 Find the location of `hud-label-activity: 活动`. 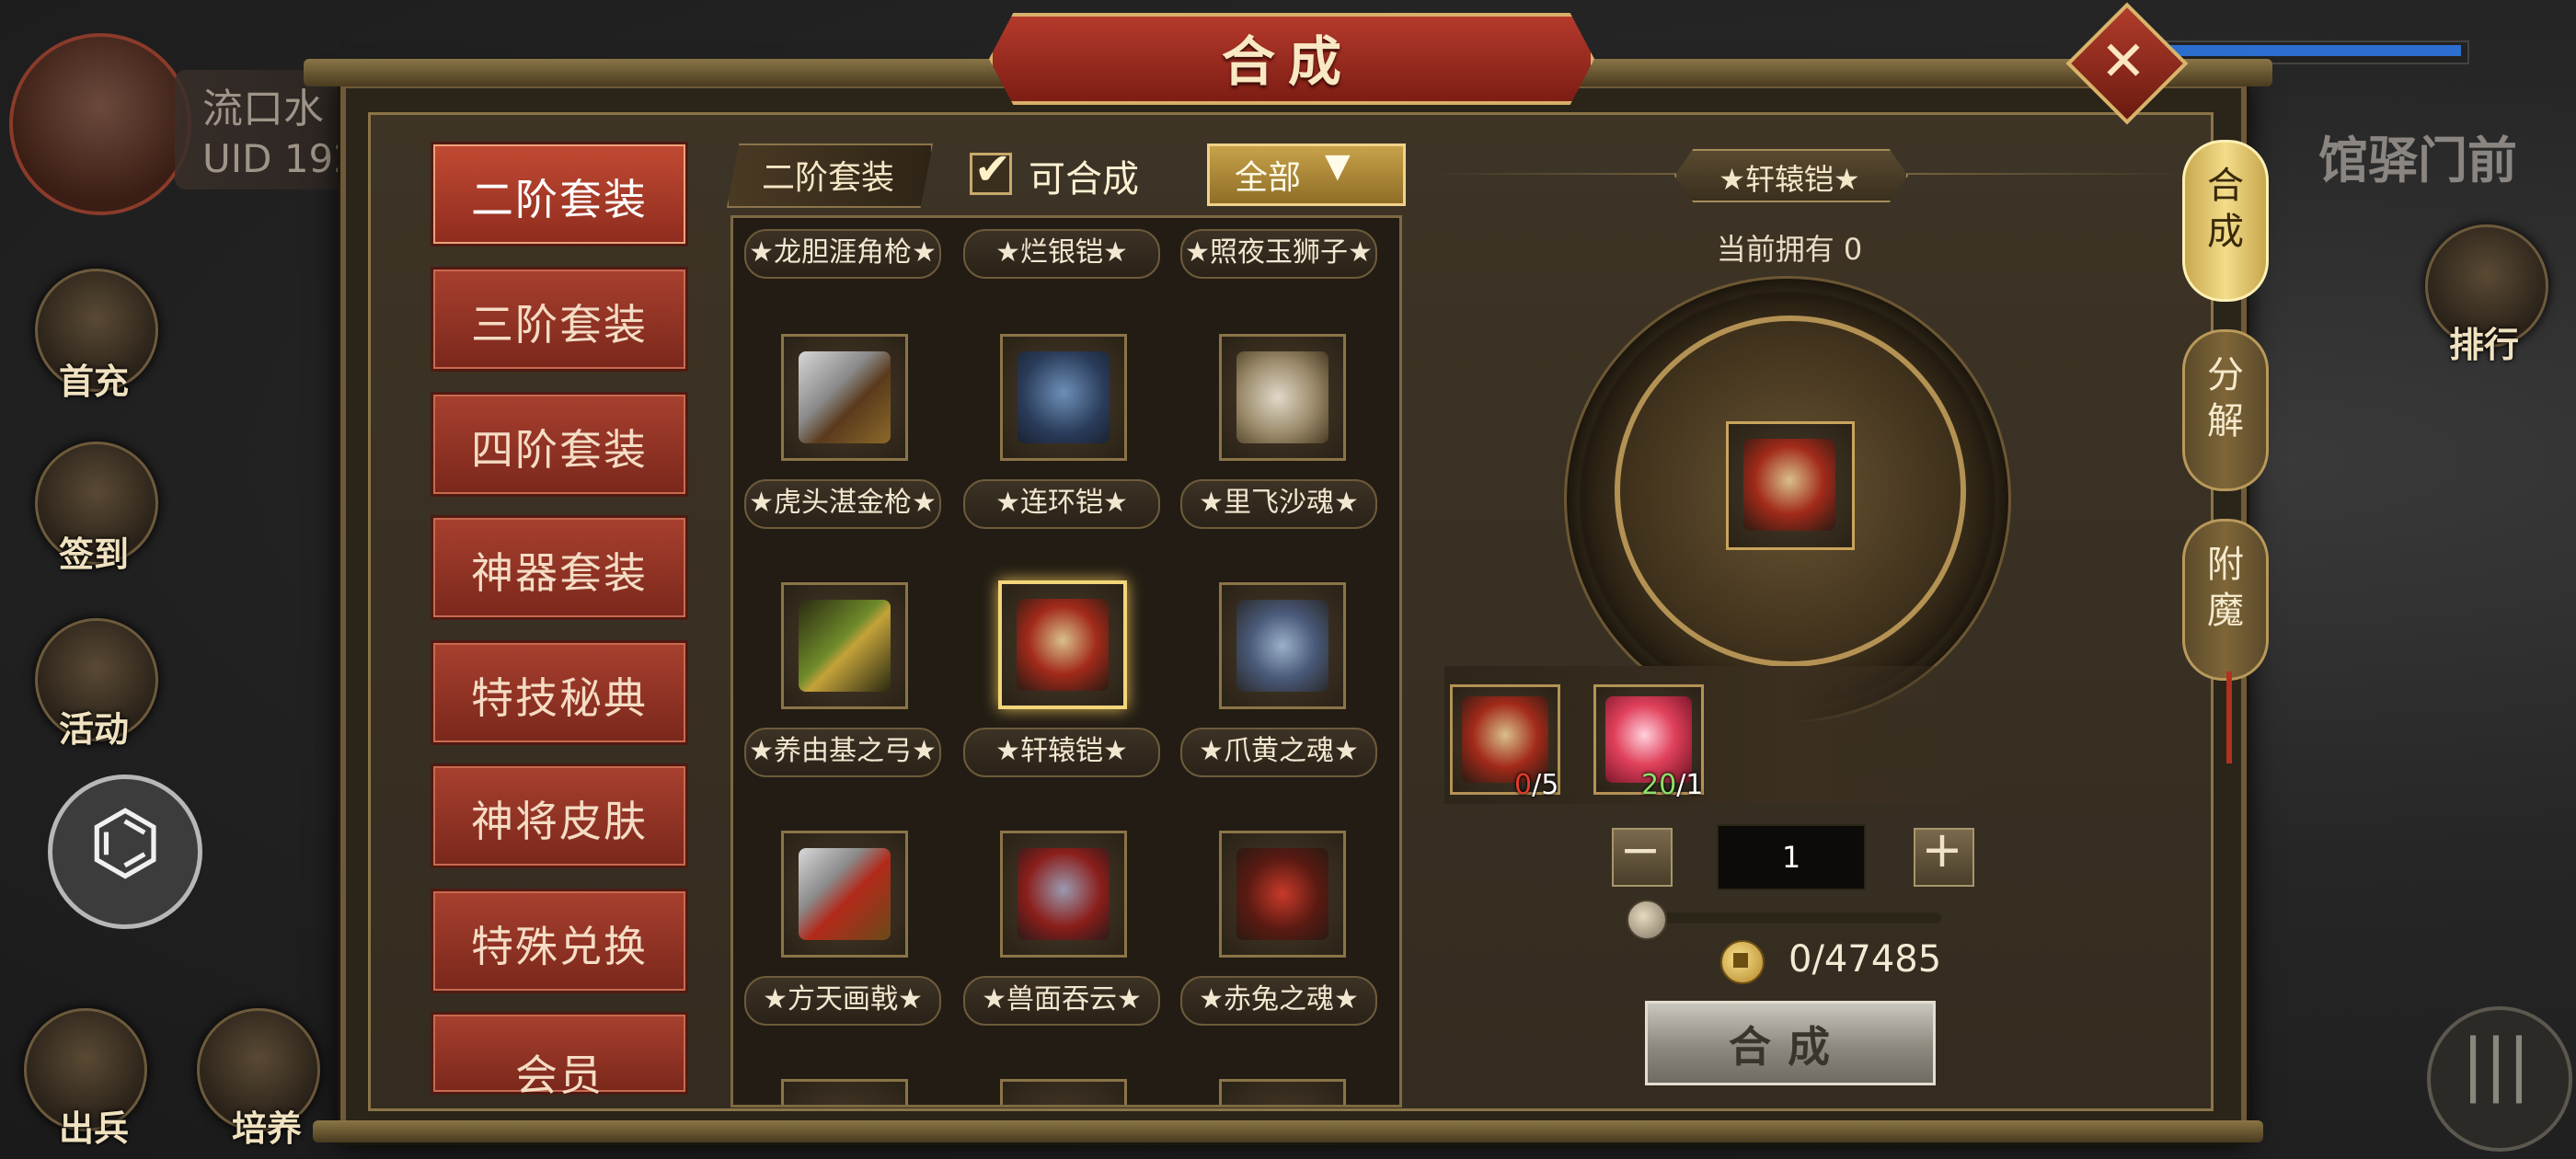

hud-label-activity: 活动 is located at coordinates (93, 729).